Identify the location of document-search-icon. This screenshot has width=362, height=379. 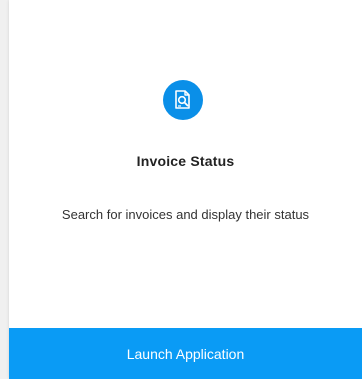
(183, 100).